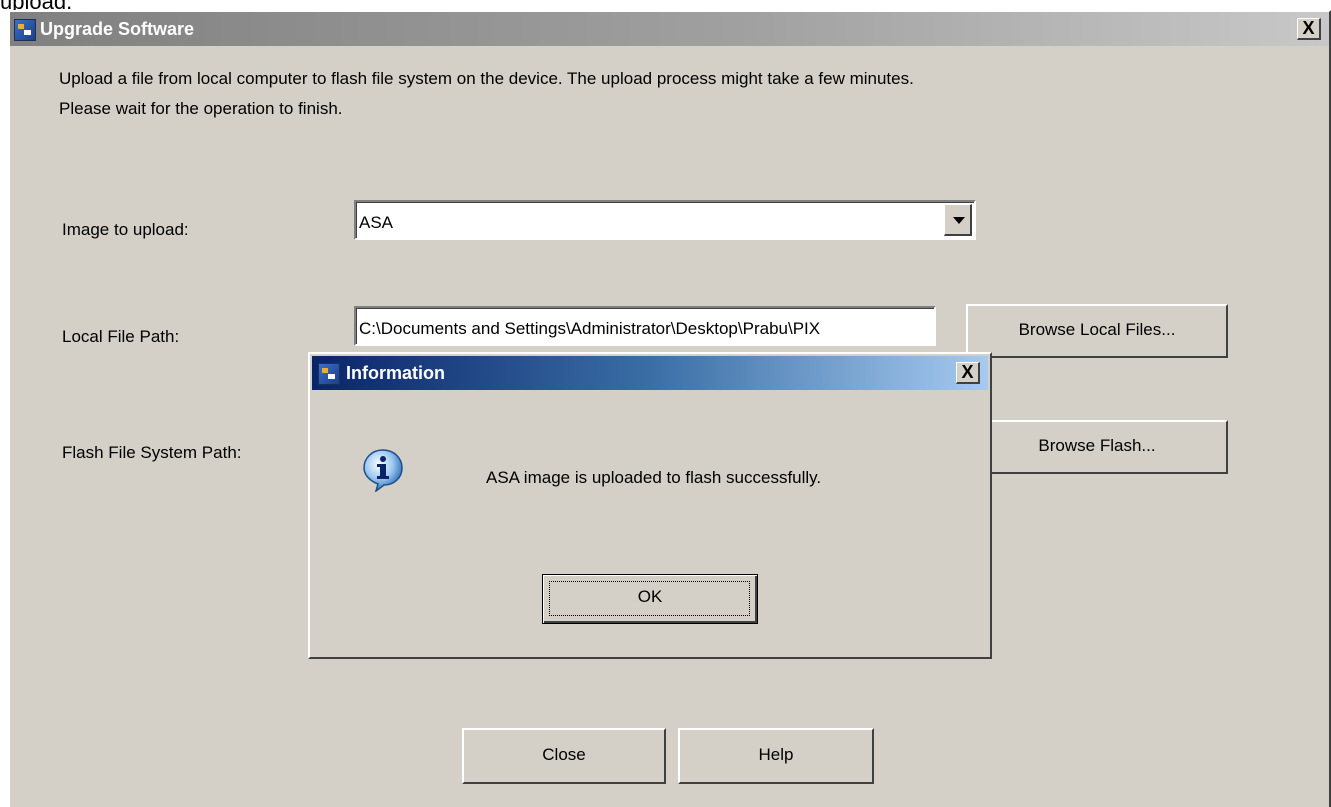  I want to click on app-icon, so click(25, 30).